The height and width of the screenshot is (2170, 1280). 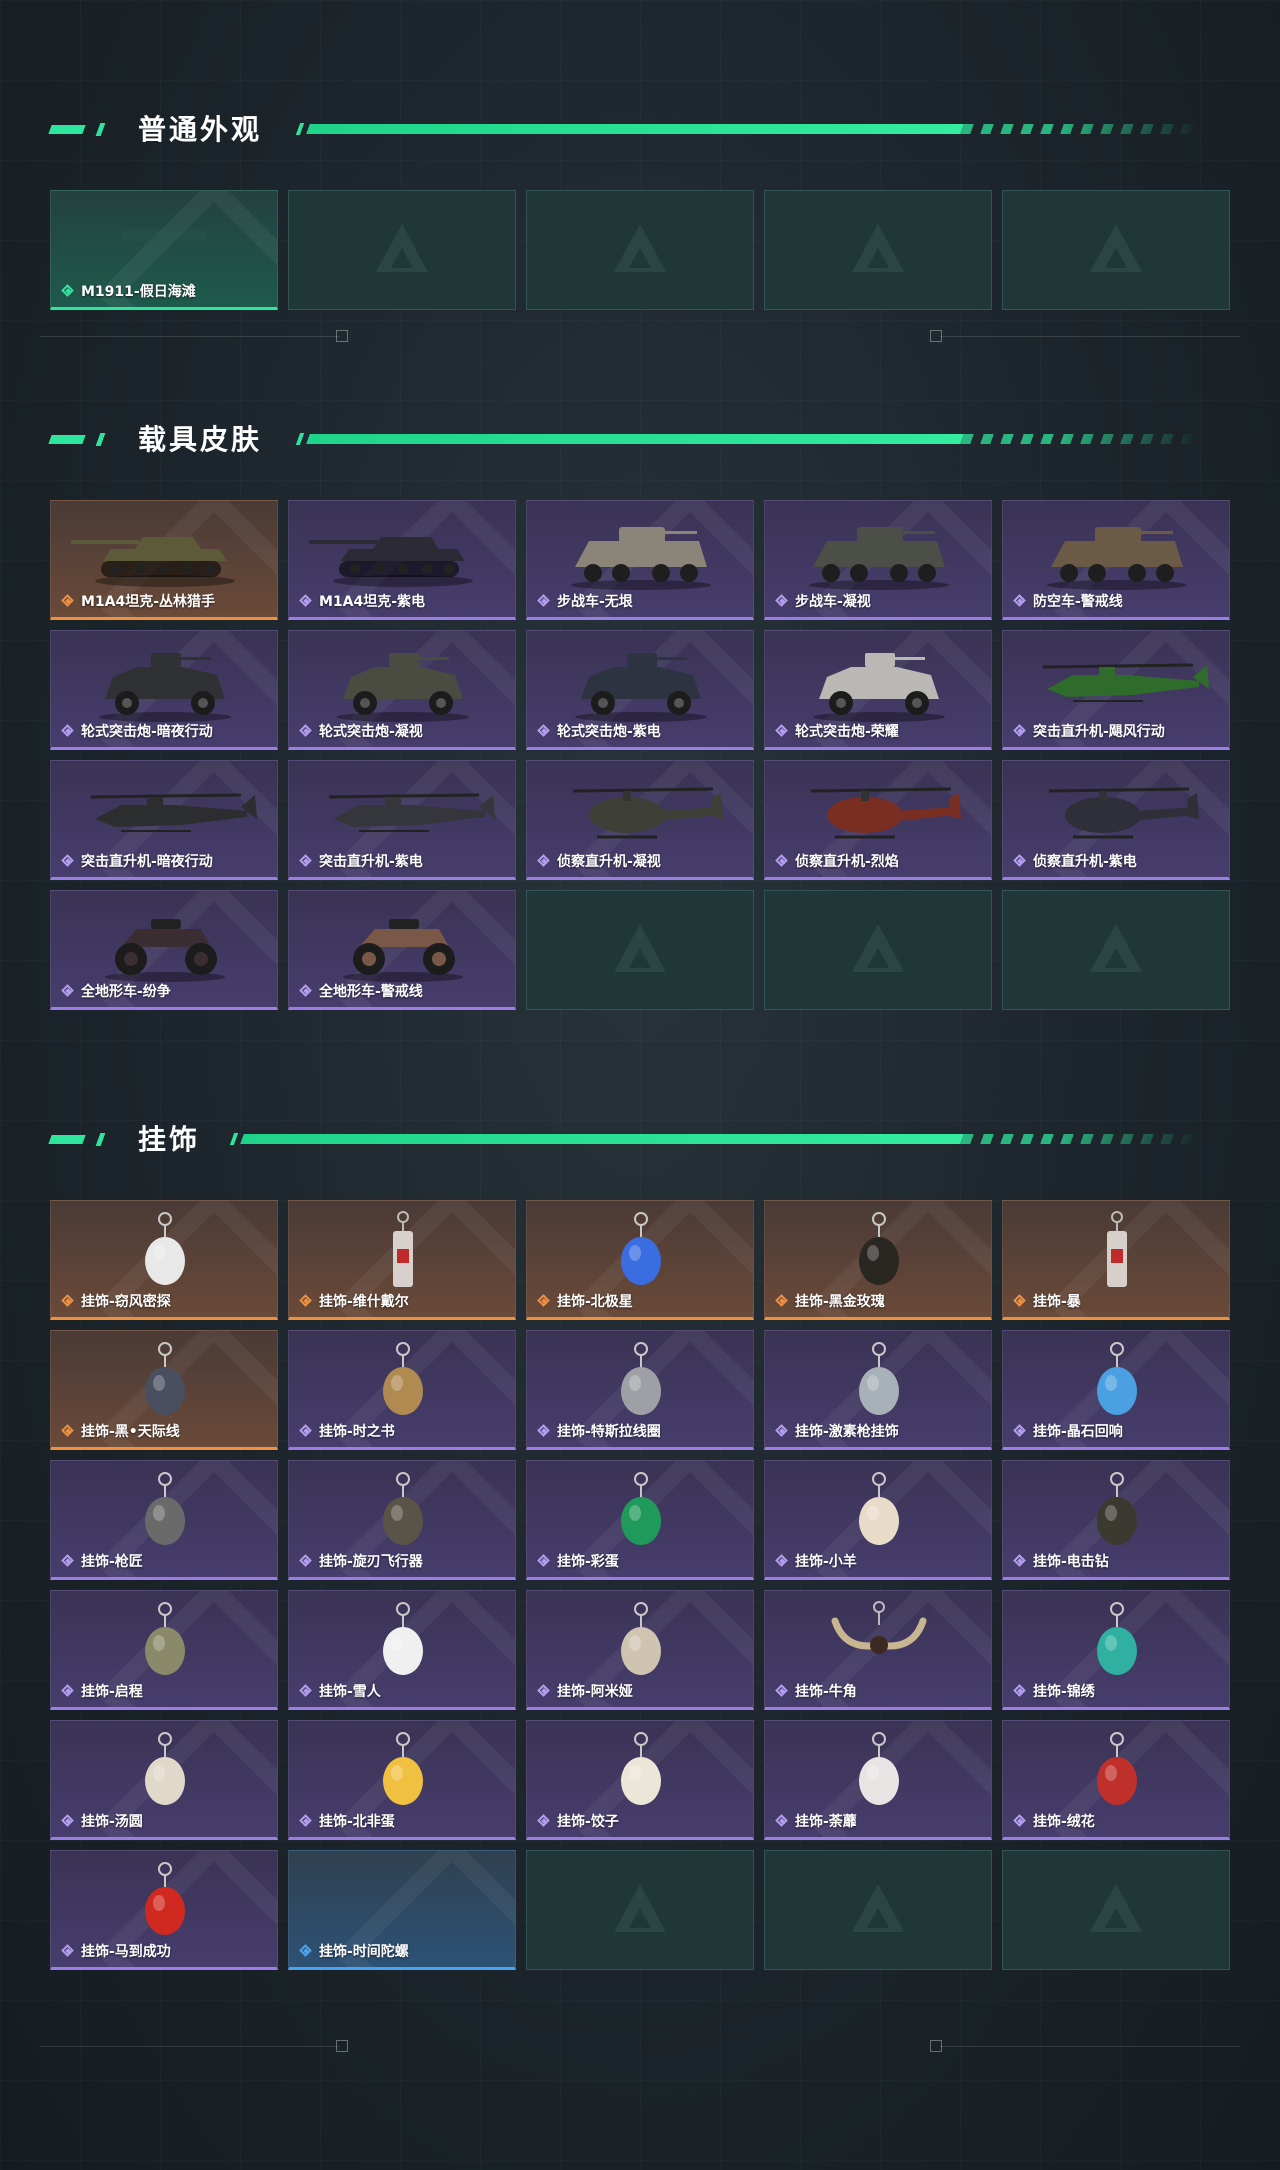 I want to click on item-card: 侦察直升机-烈焰, so click(x=878, y=820).